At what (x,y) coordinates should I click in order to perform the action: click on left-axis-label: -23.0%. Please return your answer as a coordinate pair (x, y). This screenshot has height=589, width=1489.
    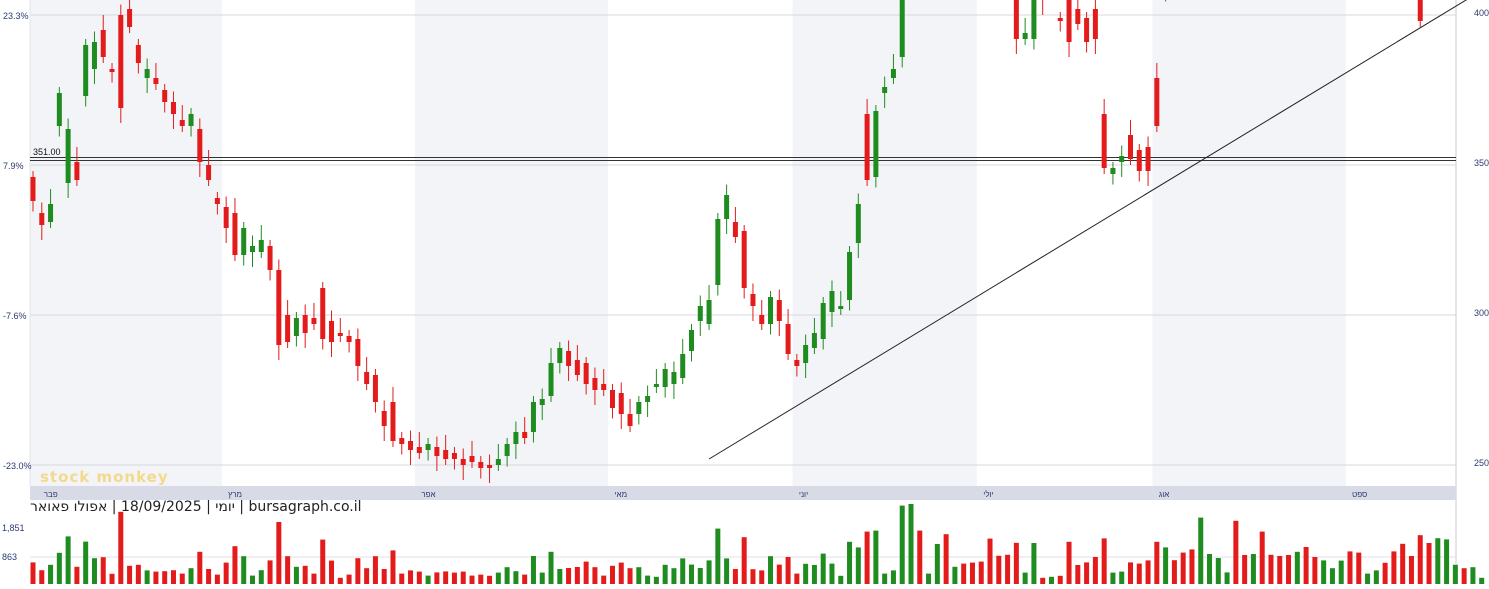
    Looking at the image, I should click on (17, 466).